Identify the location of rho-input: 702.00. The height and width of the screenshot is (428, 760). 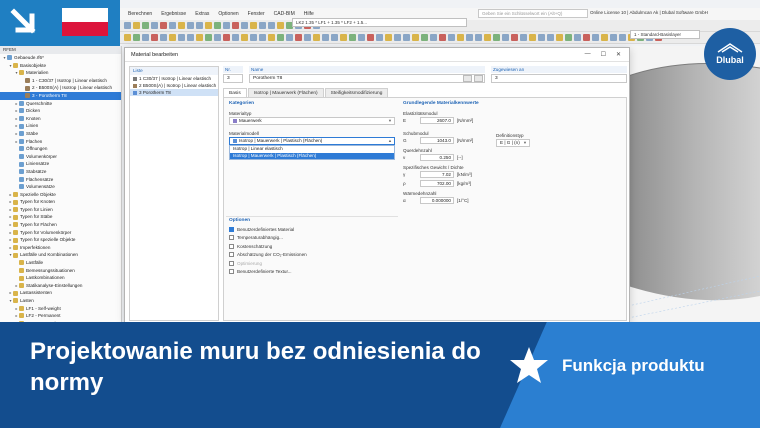
(437, 183).